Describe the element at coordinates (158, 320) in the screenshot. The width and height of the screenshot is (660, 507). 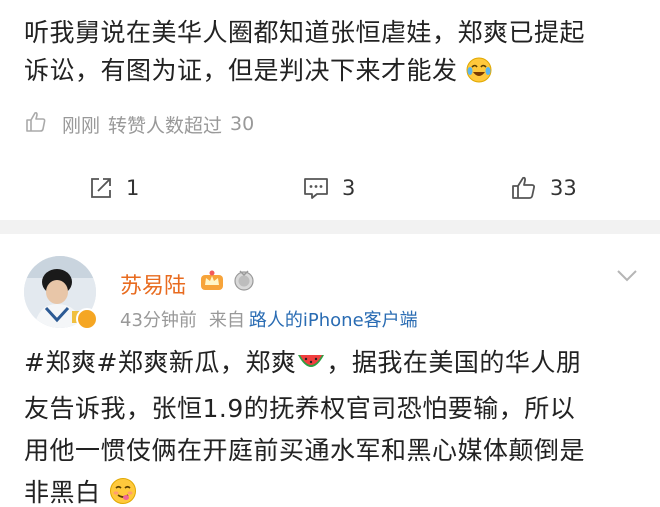
I see `post-time: 43分钟前` at that location.